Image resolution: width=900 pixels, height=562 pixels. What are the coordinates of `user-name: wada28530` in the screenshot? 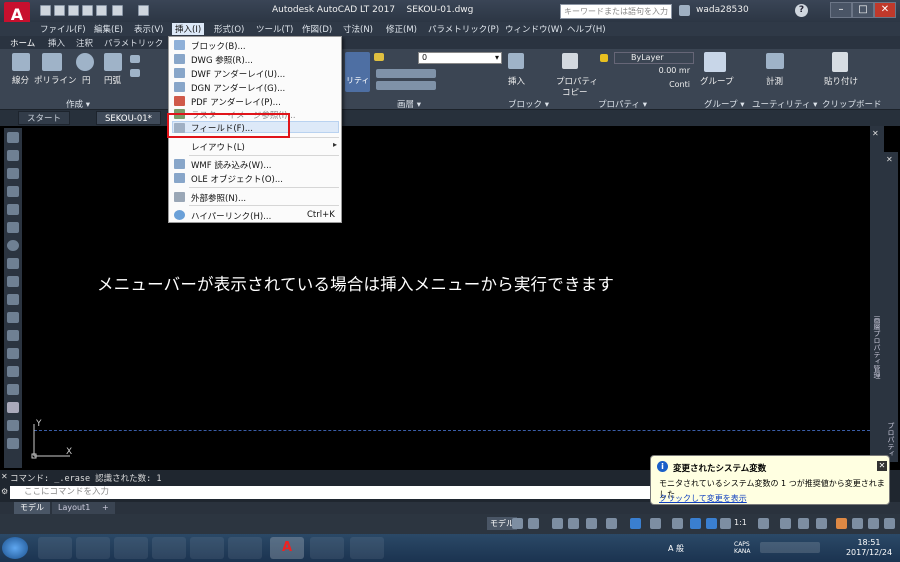 It's located at (722, 10).